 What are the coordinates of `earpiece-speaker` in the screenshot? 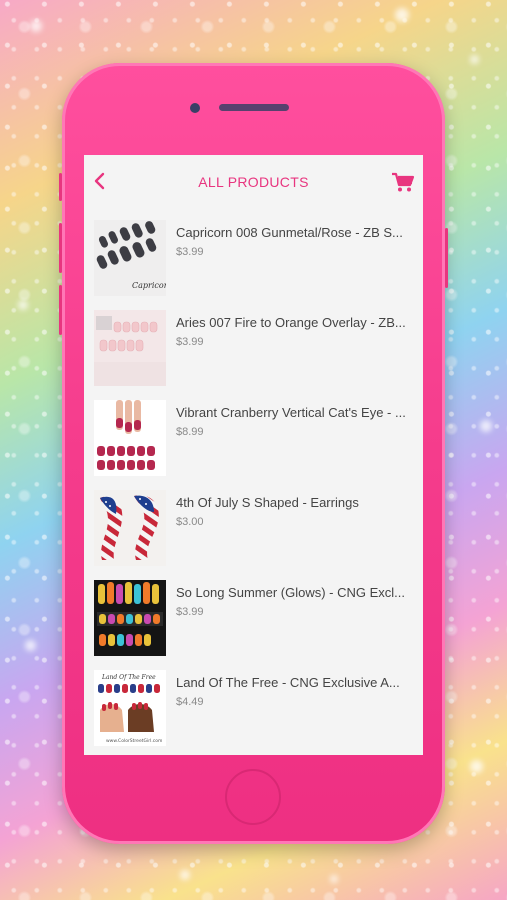 It's located at (254, 107).